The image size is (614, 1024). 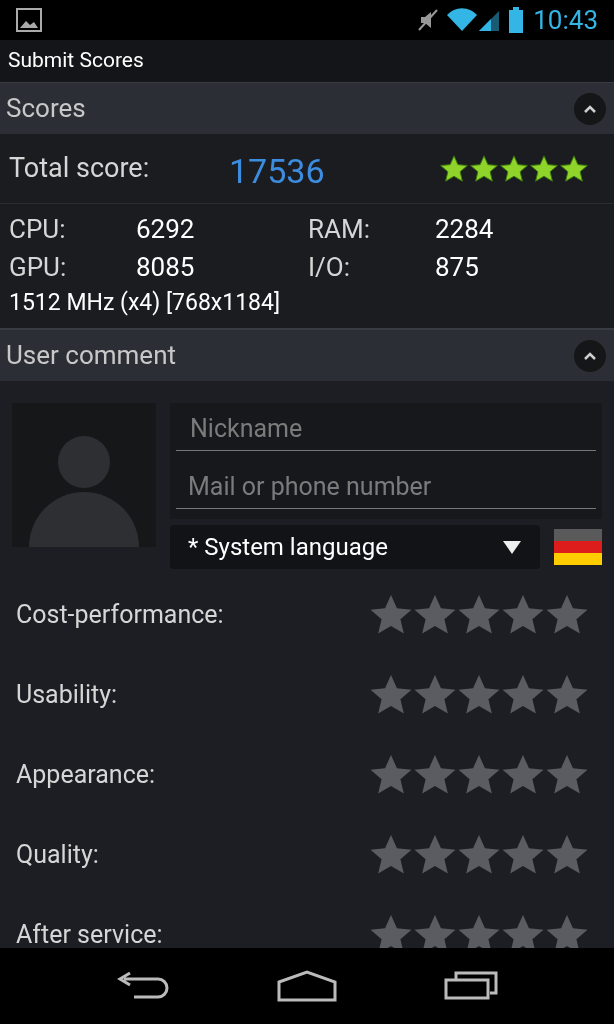 What do you see at coordinates (91, 355) in the screenshot?
I see `section-title: User comment` at bounding box center [91, 355].